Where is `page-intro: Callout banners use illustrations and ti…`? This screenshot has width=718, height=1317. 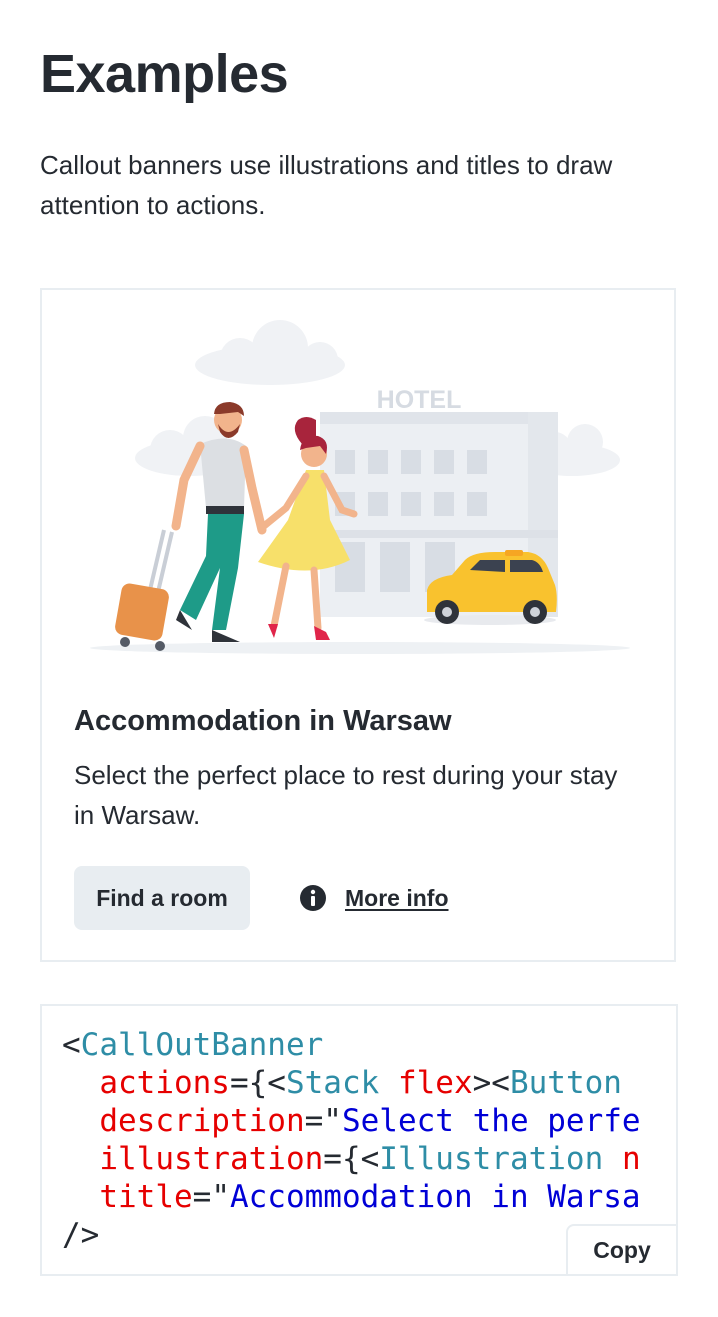 page-intro: Callout banners use illustrations and ti… is located at coordinates (326, 185).